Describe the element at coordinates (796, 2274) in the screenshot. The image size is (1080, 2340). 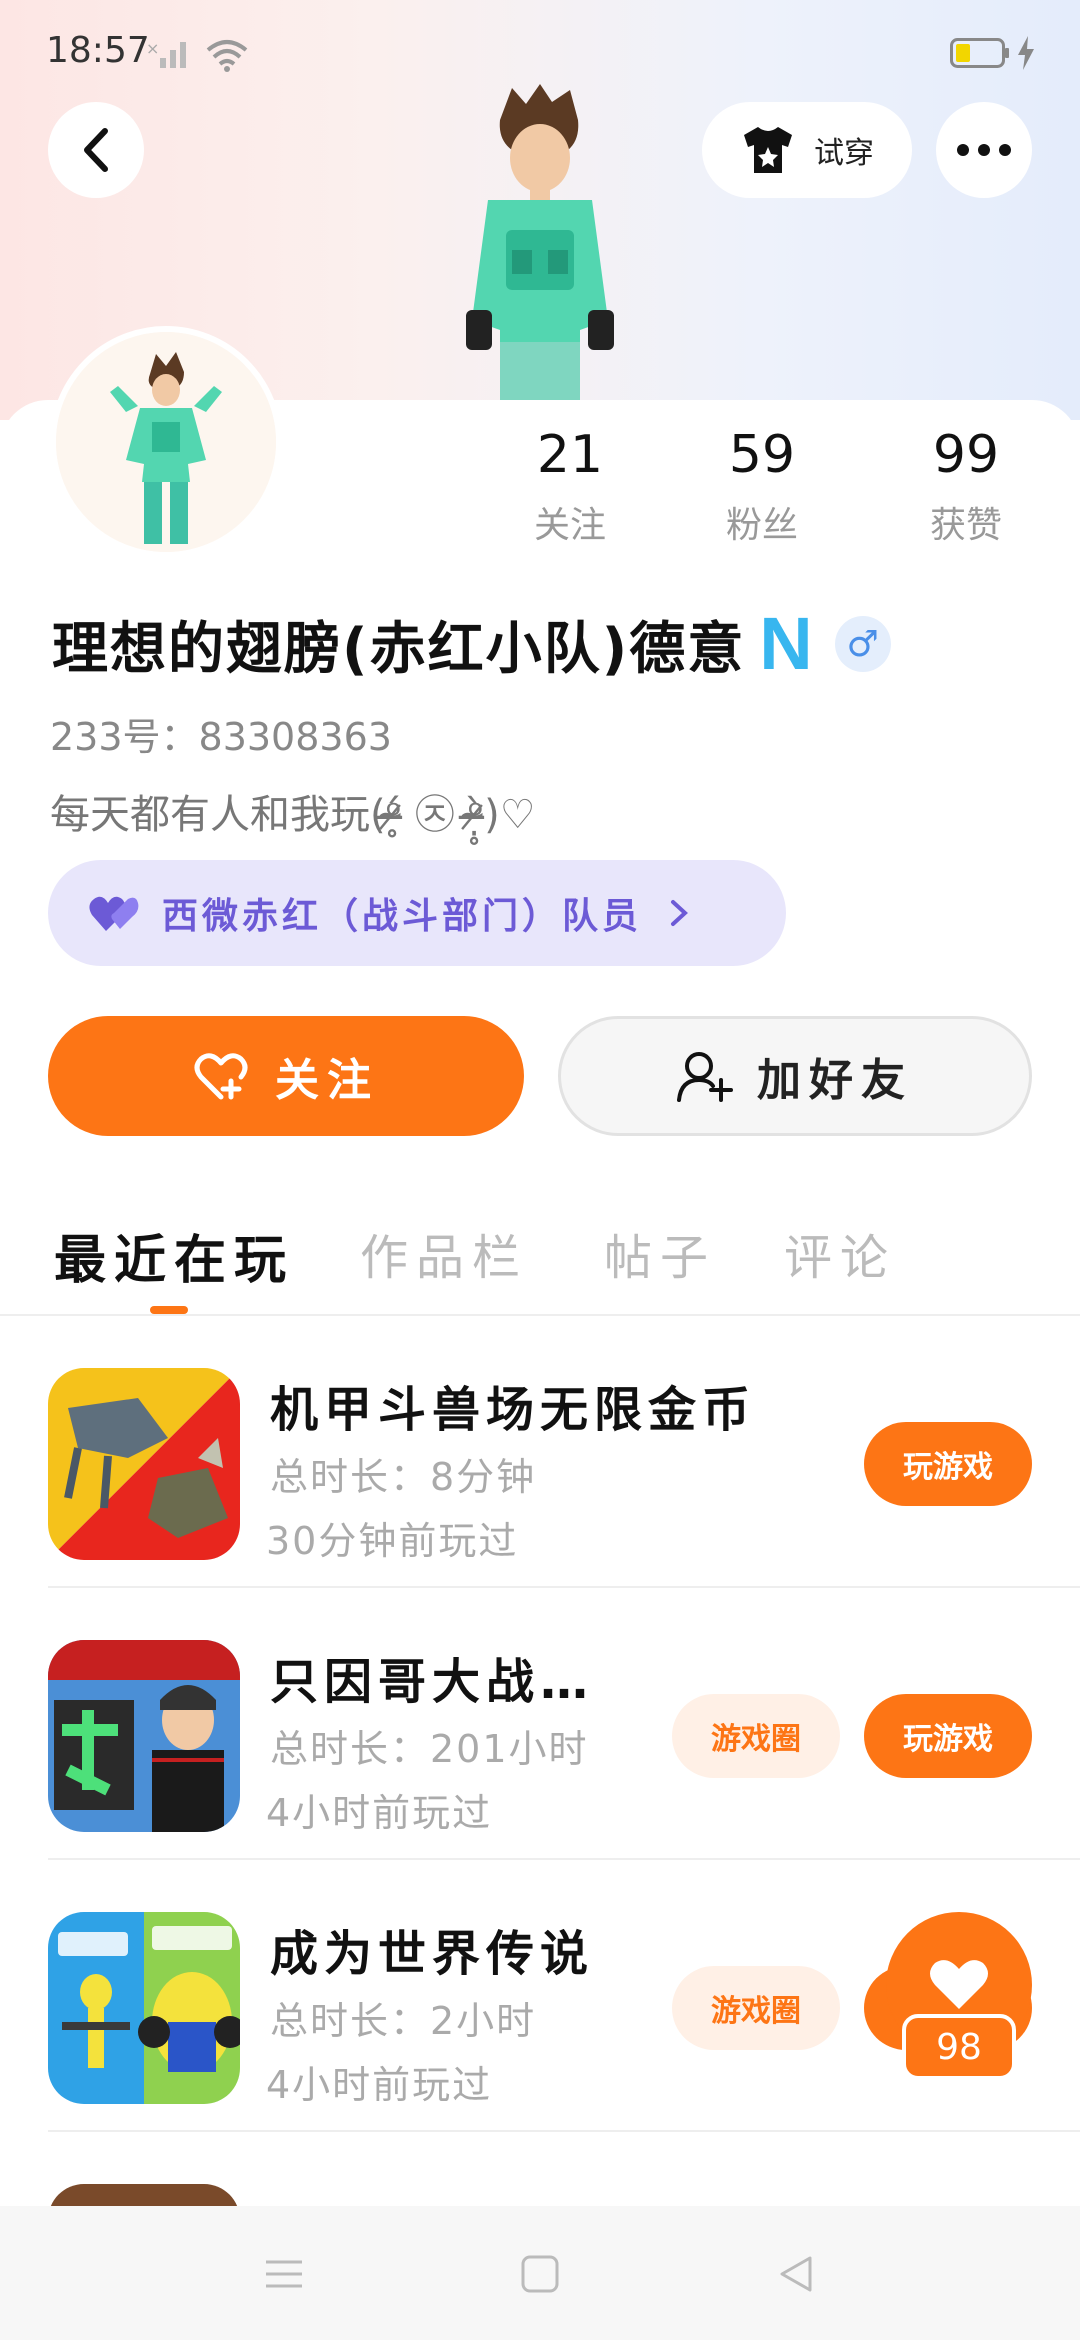
I see `back-triangle-icon` at that location.